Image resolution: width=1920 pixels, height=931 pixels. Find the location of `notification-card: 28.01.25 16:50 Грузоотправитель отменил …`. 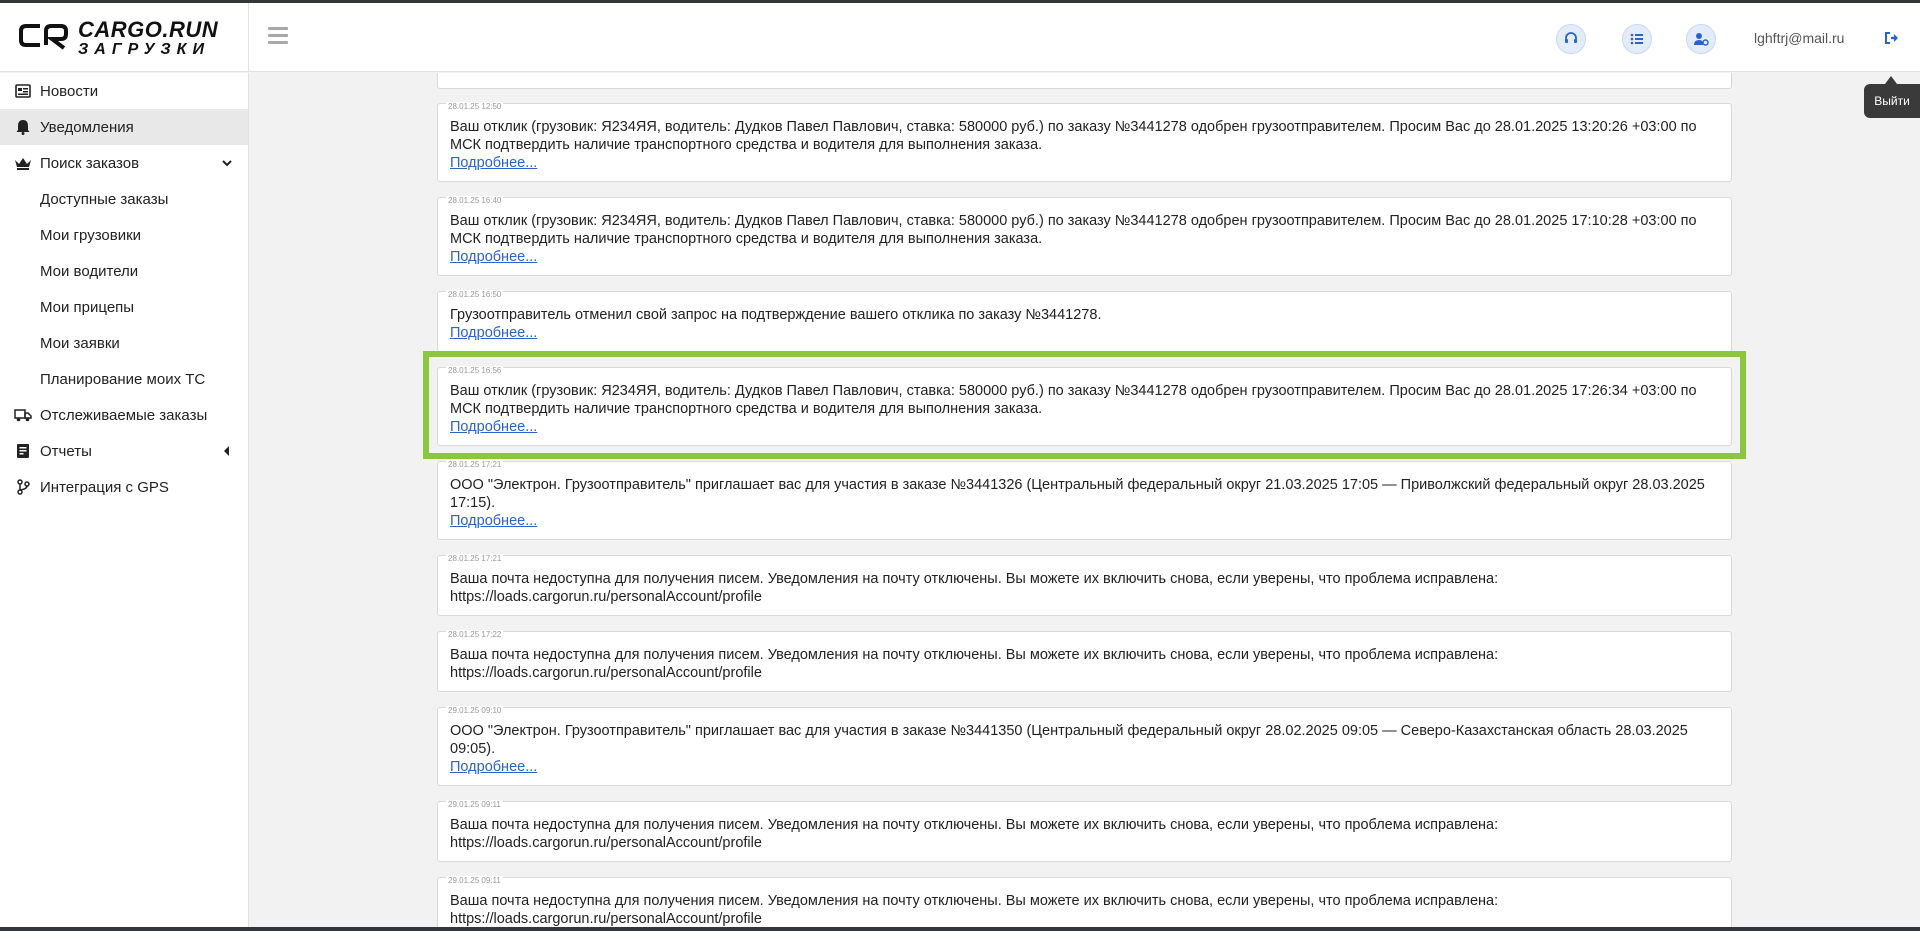

notification-card: 28.01.25 16:50 Грузоотправитель отменил … is located at coordinates (1084, 321).